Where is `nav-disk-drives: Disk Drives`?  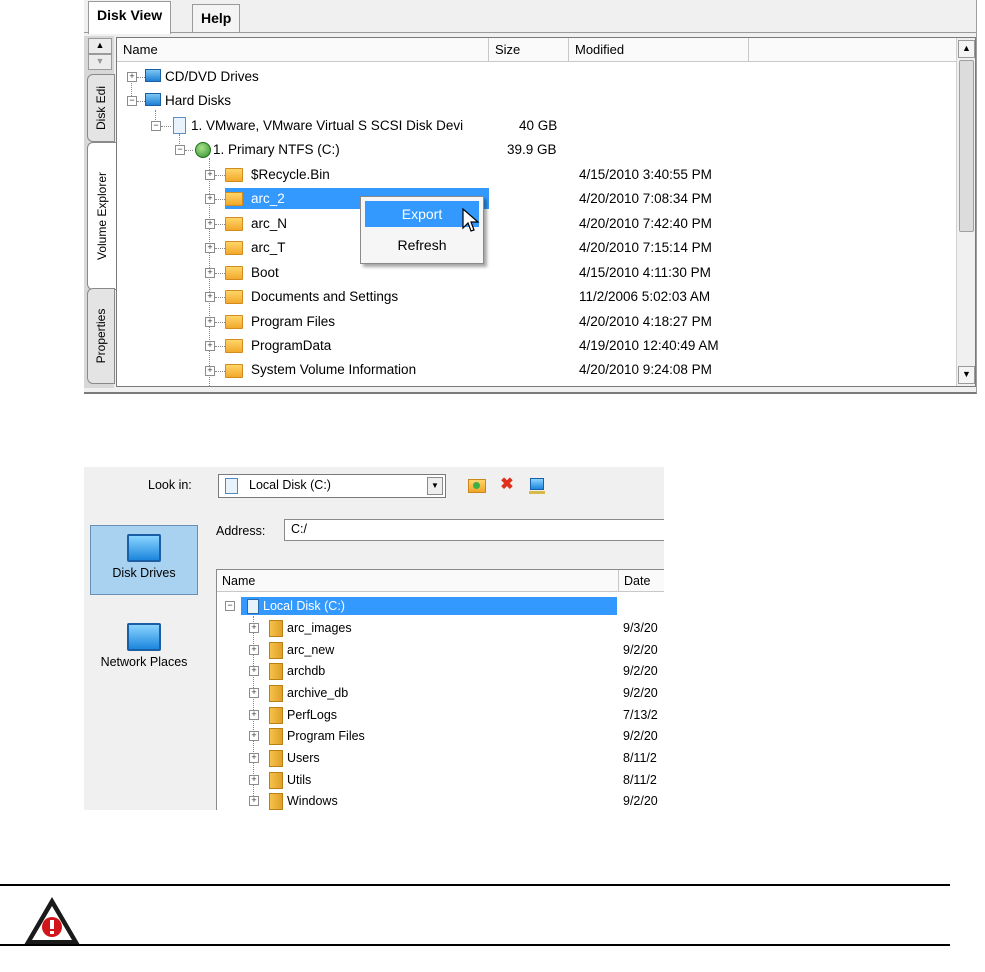 nav-disk-drives: Disk Drives is located at coordinates (144, 560).